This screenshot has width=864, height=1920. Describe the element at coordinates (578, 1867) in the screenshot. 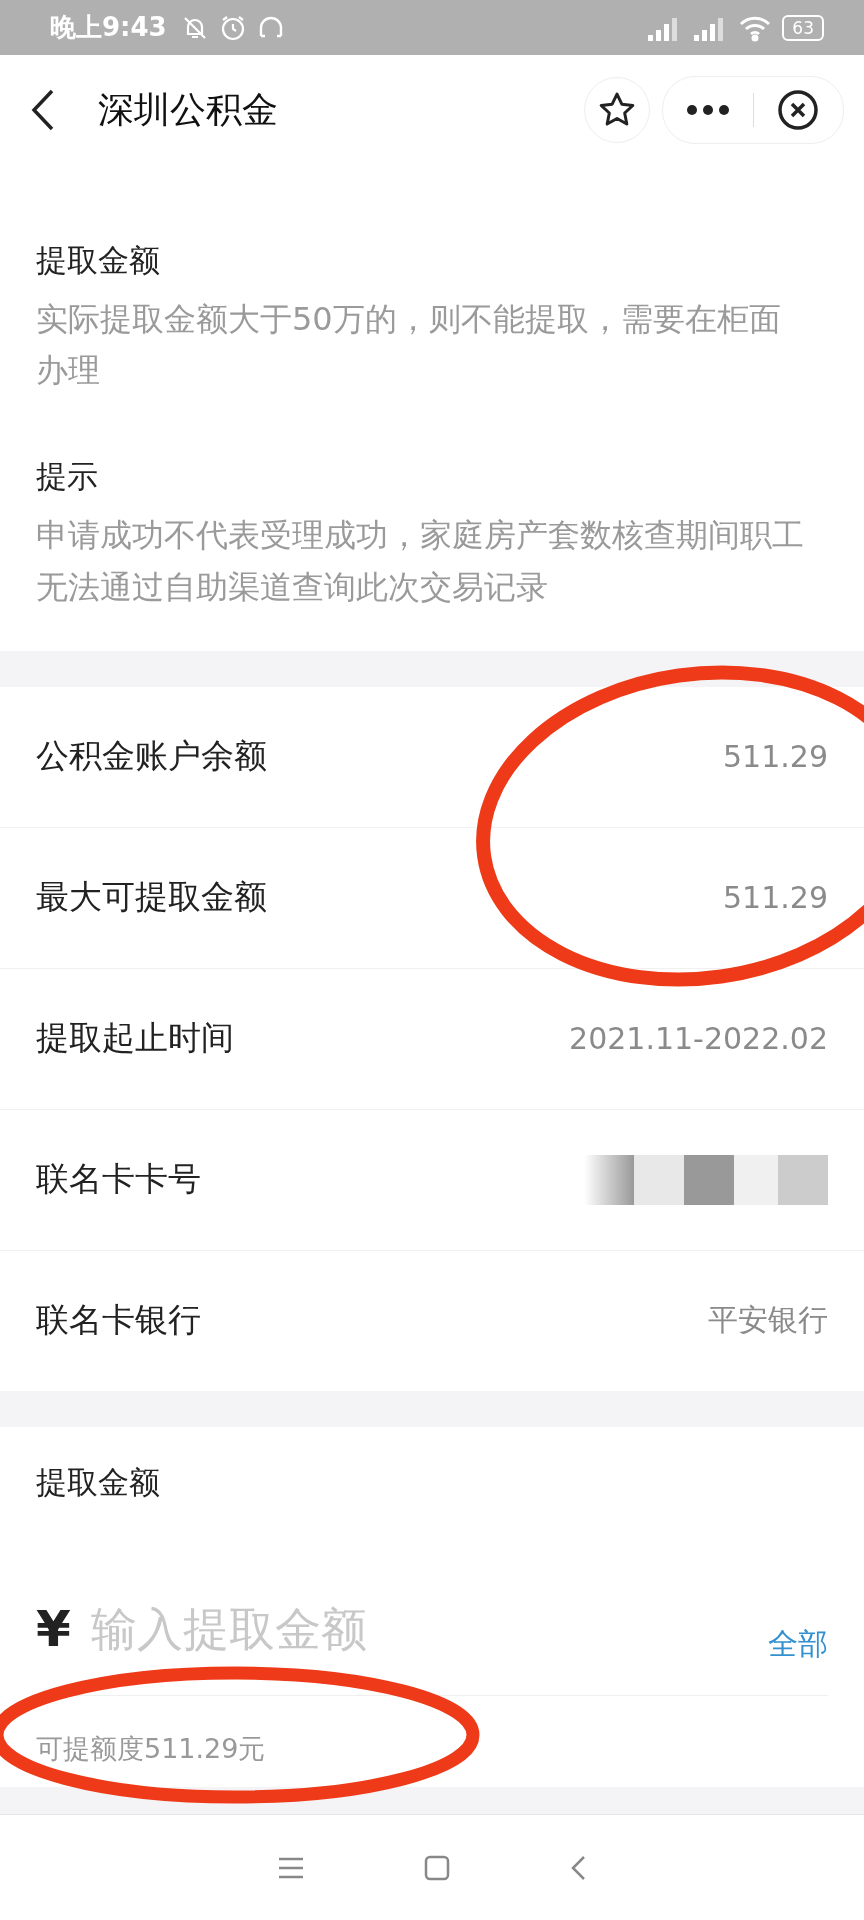

I see `back-nav-button` at that location.